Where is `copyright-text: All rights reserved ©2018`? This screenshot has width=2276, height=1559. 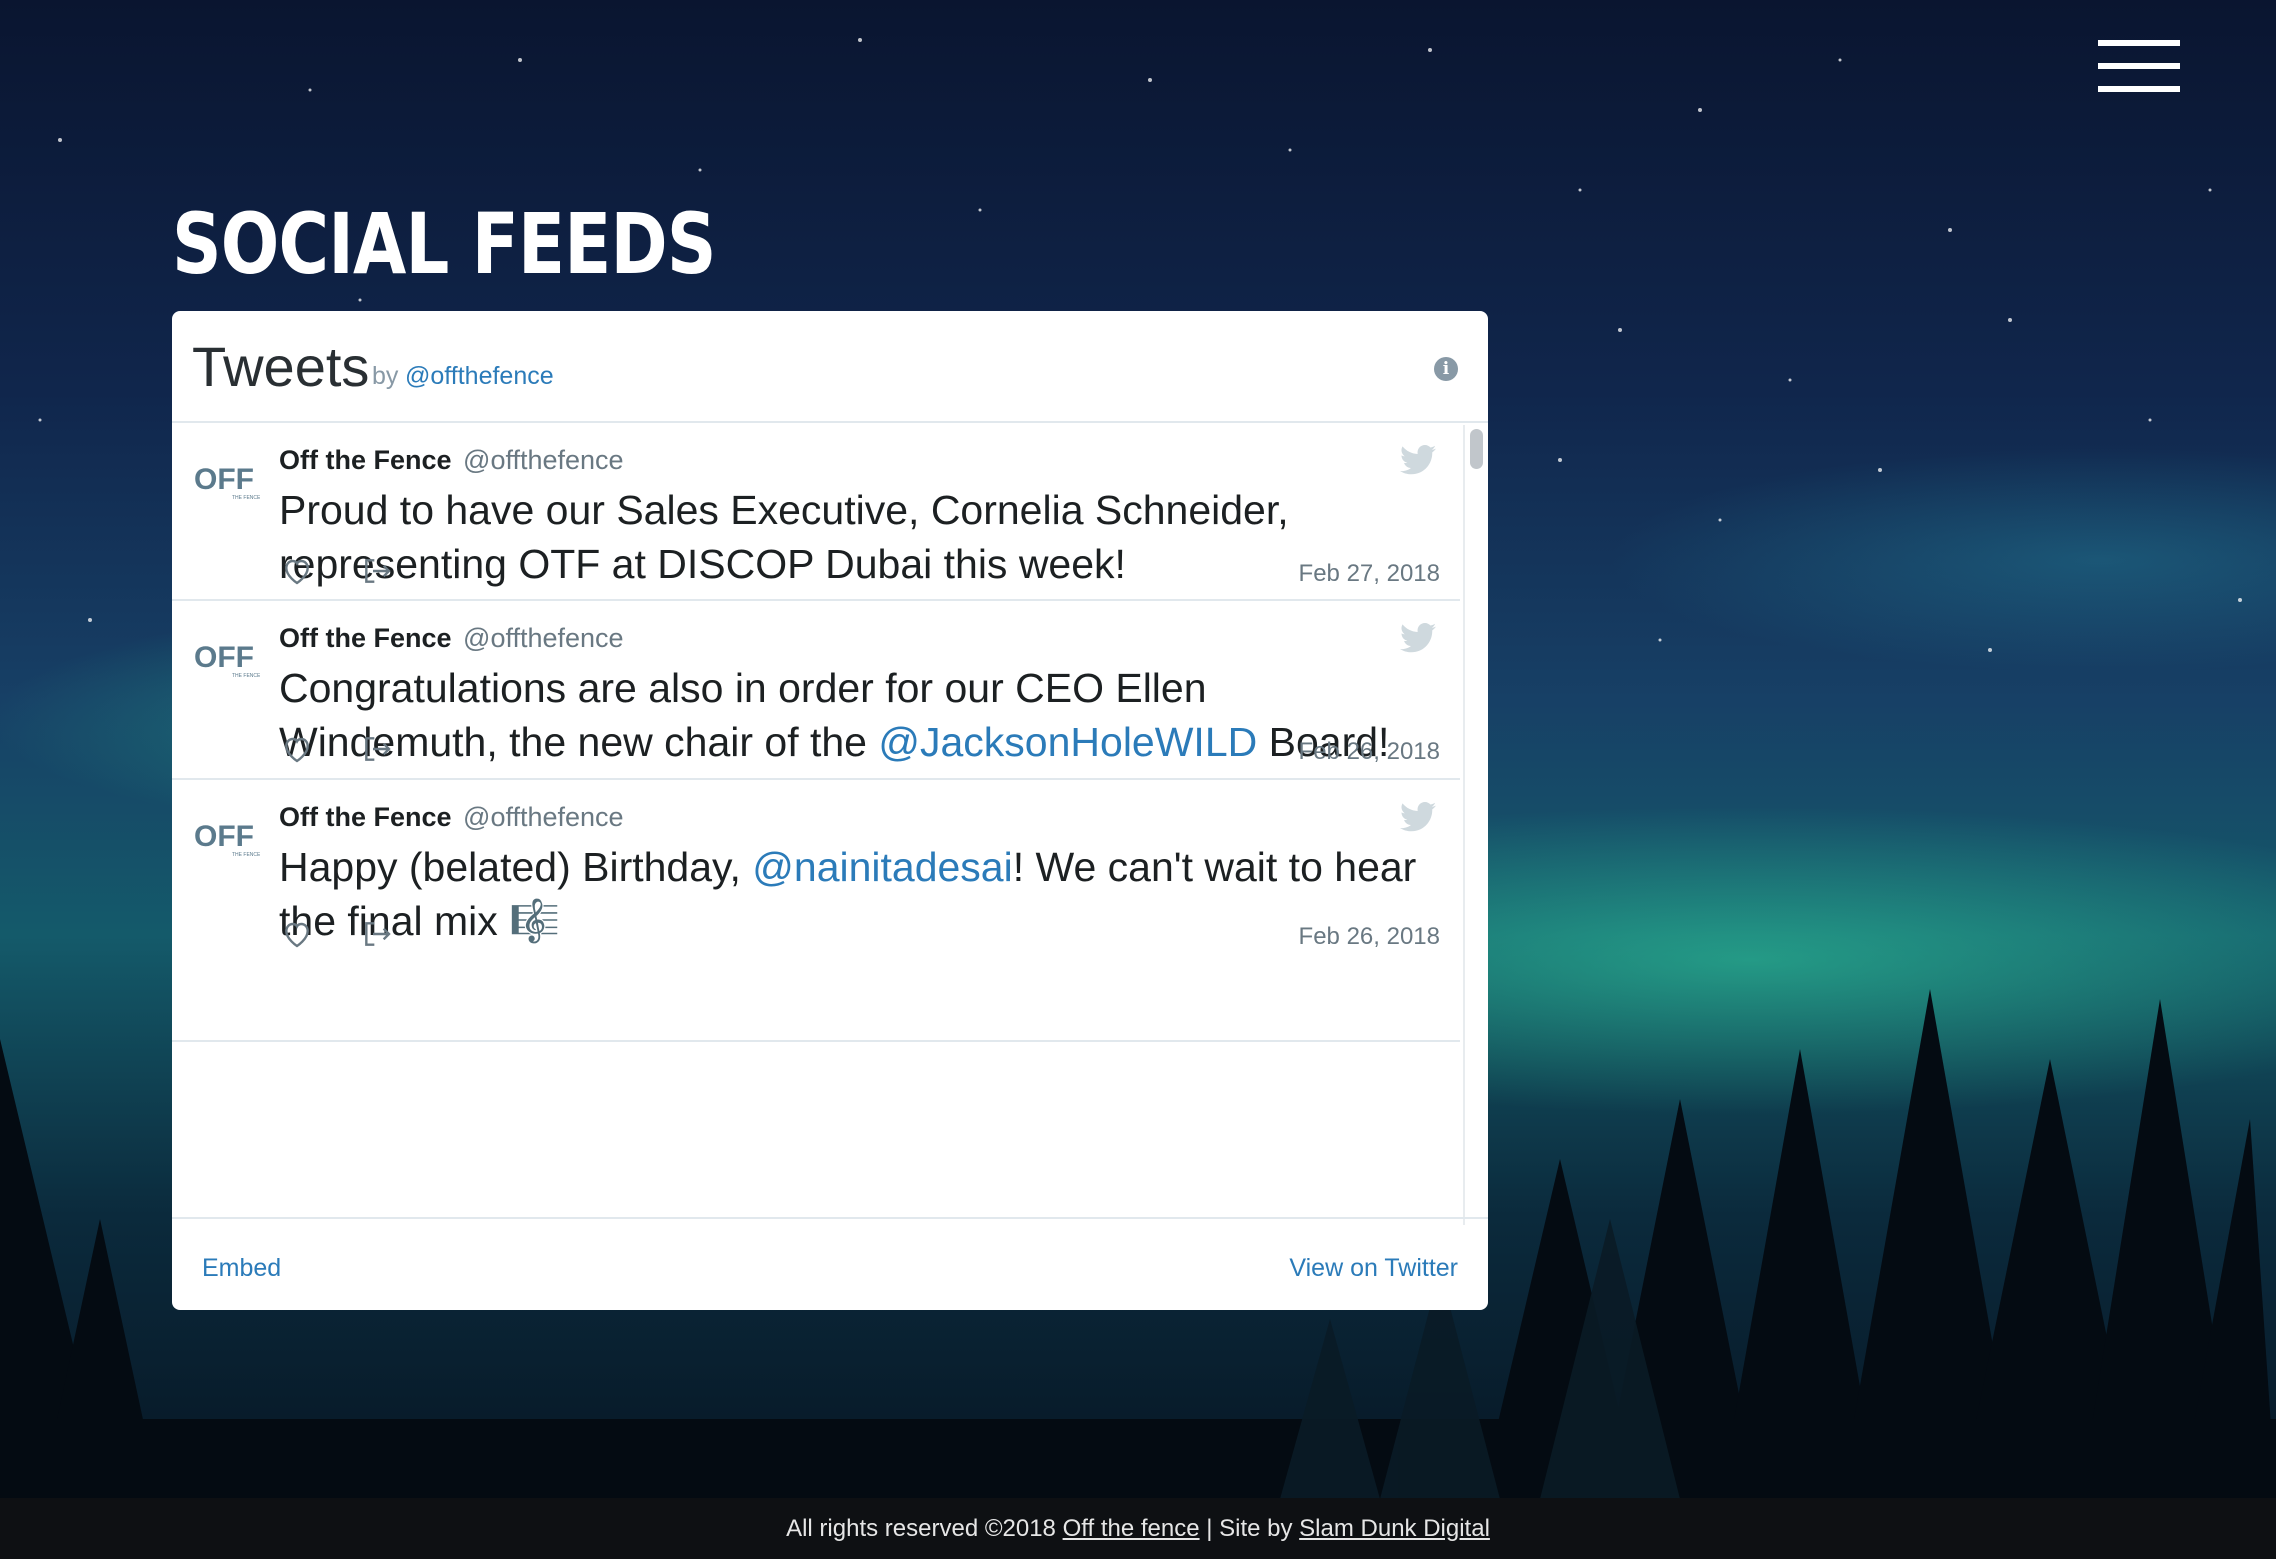 copyright-text: All rights reserved ©2018 is located at coordinates (924, 1528).